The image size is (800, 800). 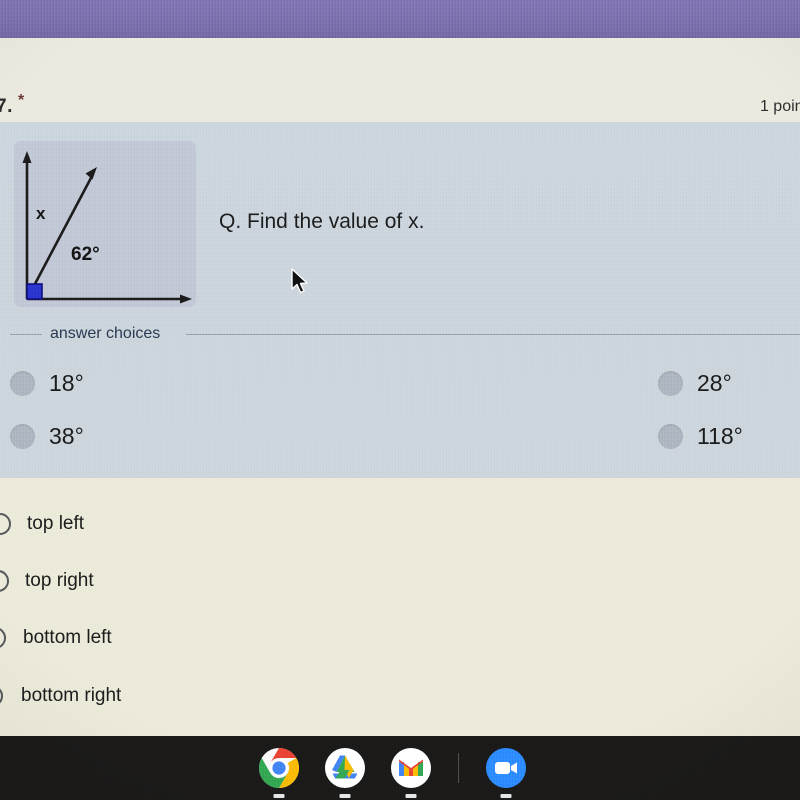 What do you see at coordinates (493, 334) in the screenshot?
I see `answer-choices-divider-right` at bounding box center [493, 334].